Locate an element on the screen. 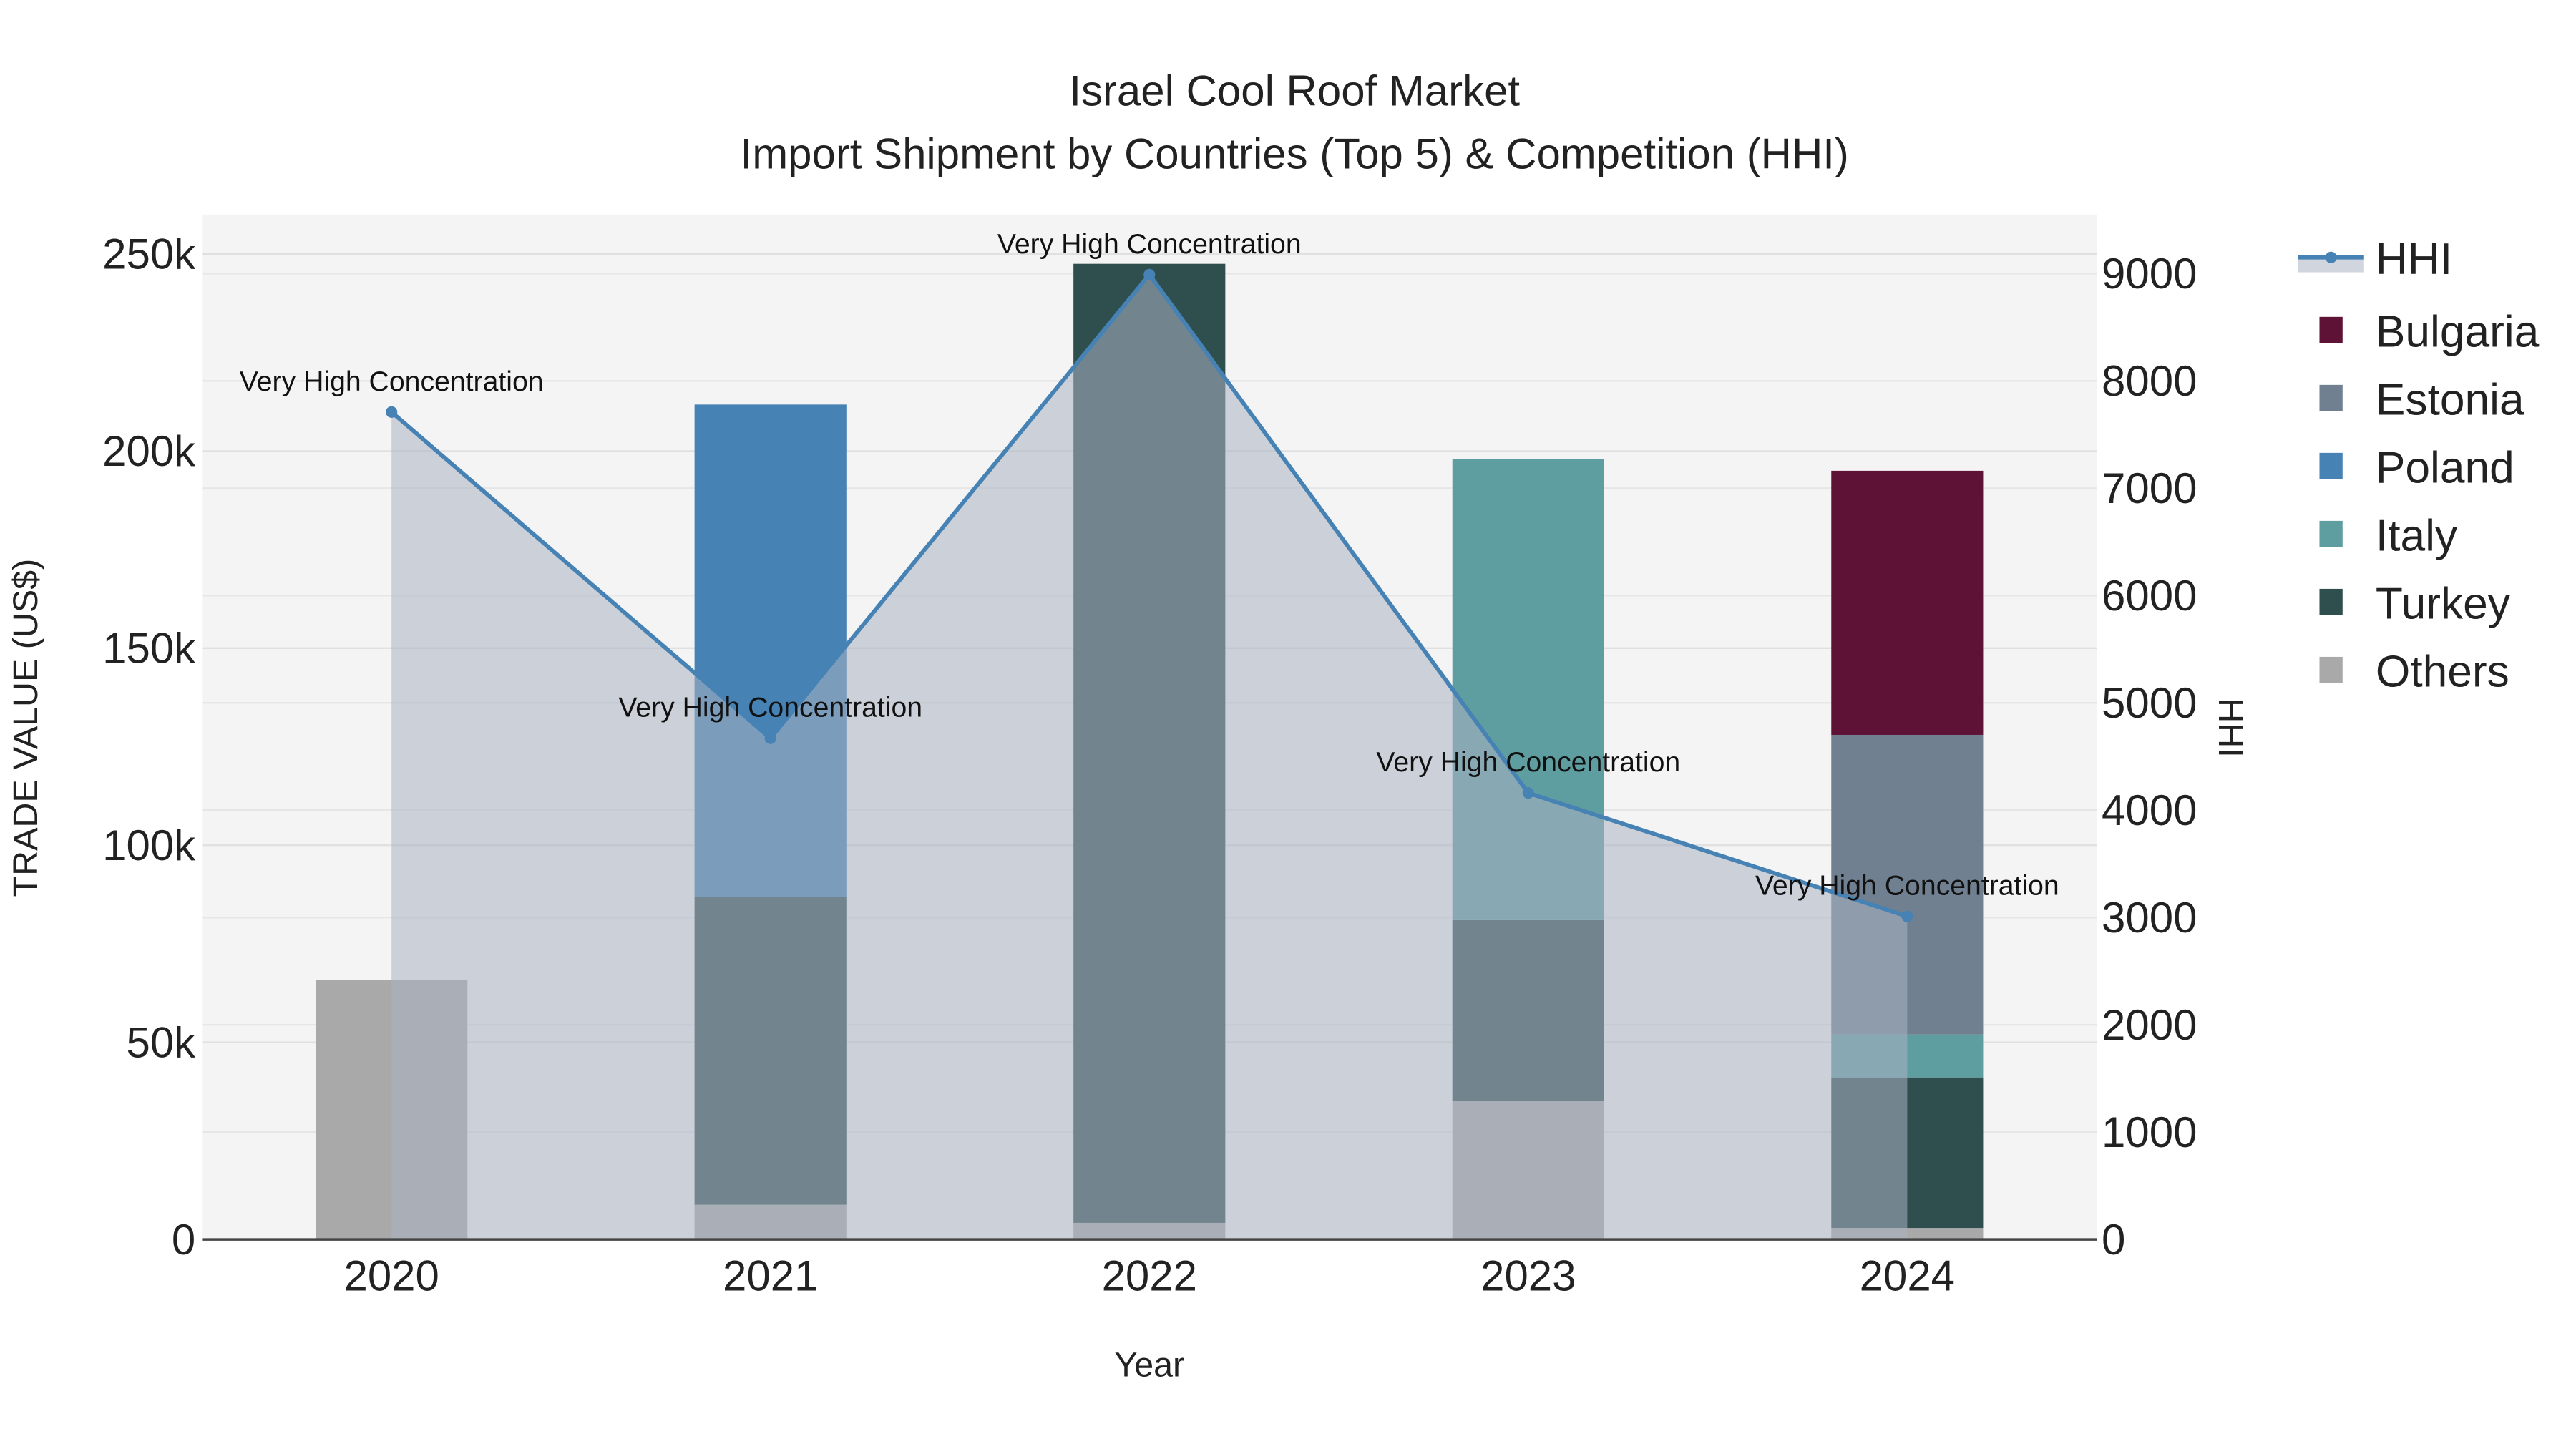 Image resolution: width=2576 pixels, height=1449 pixels. x-tick-label: 2024 is located at coordinates (1907, 1276).